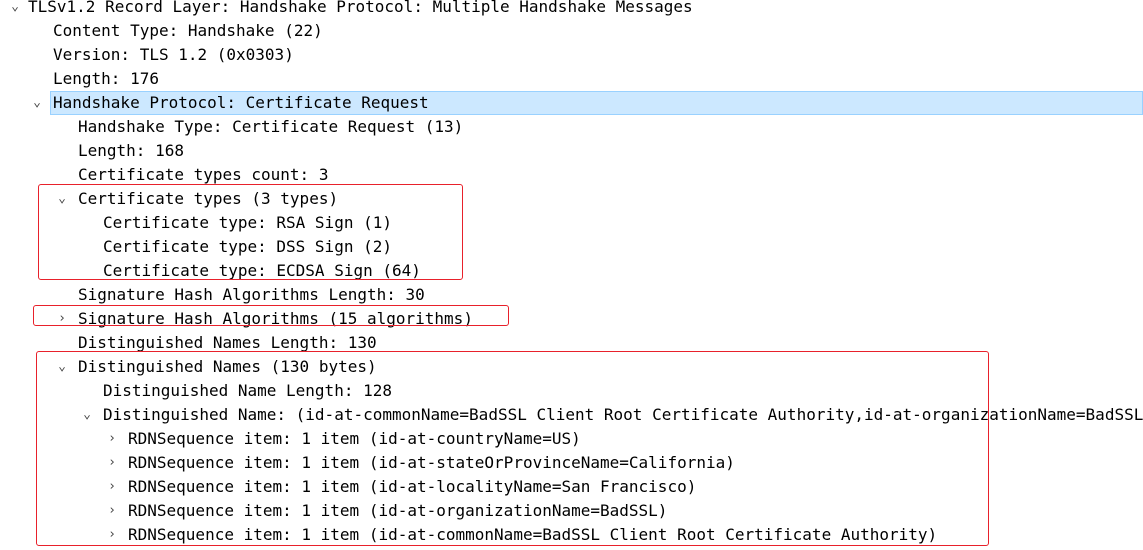 This screenshot has height=550, width=1143. I want to click on tree-row-version: Version: TLS 1.2 (0x0303), so click(571, 55).